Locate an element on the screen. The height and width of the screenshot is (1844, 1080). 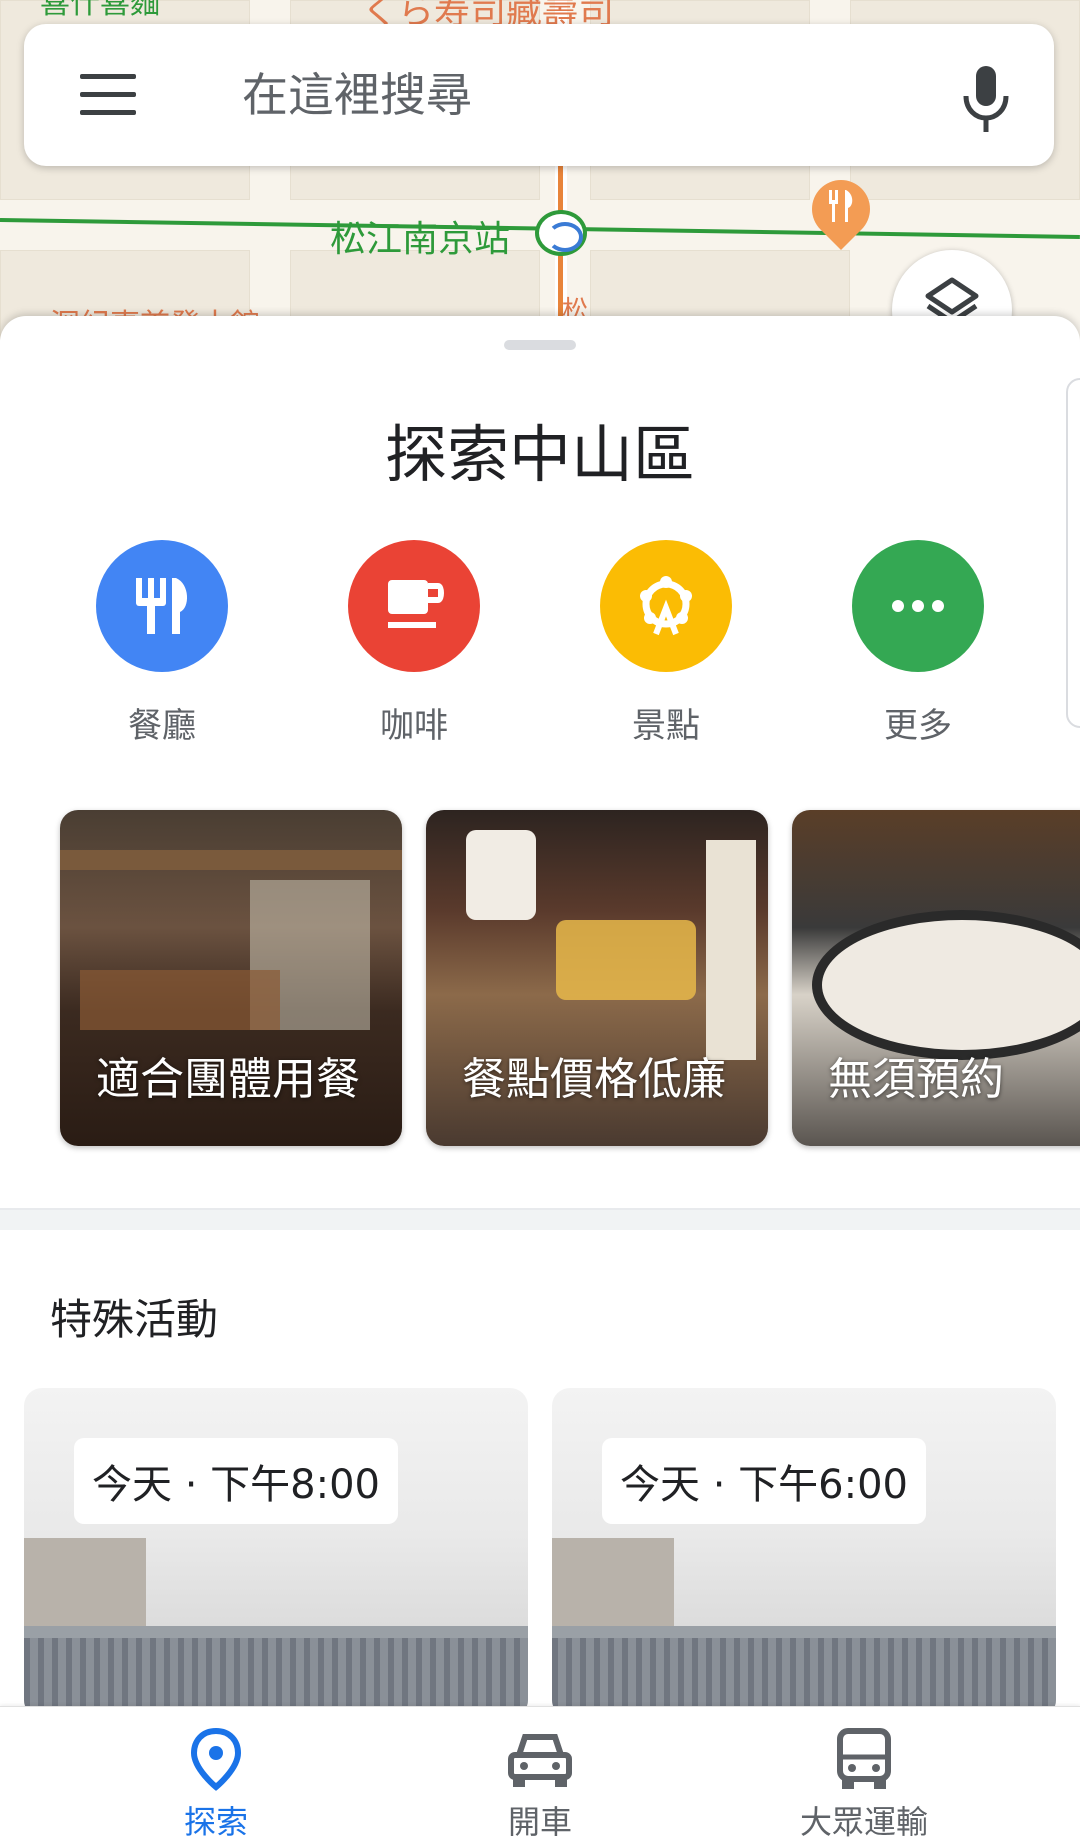
nav-driving: 開車 is located at coordinates (540, 1785).